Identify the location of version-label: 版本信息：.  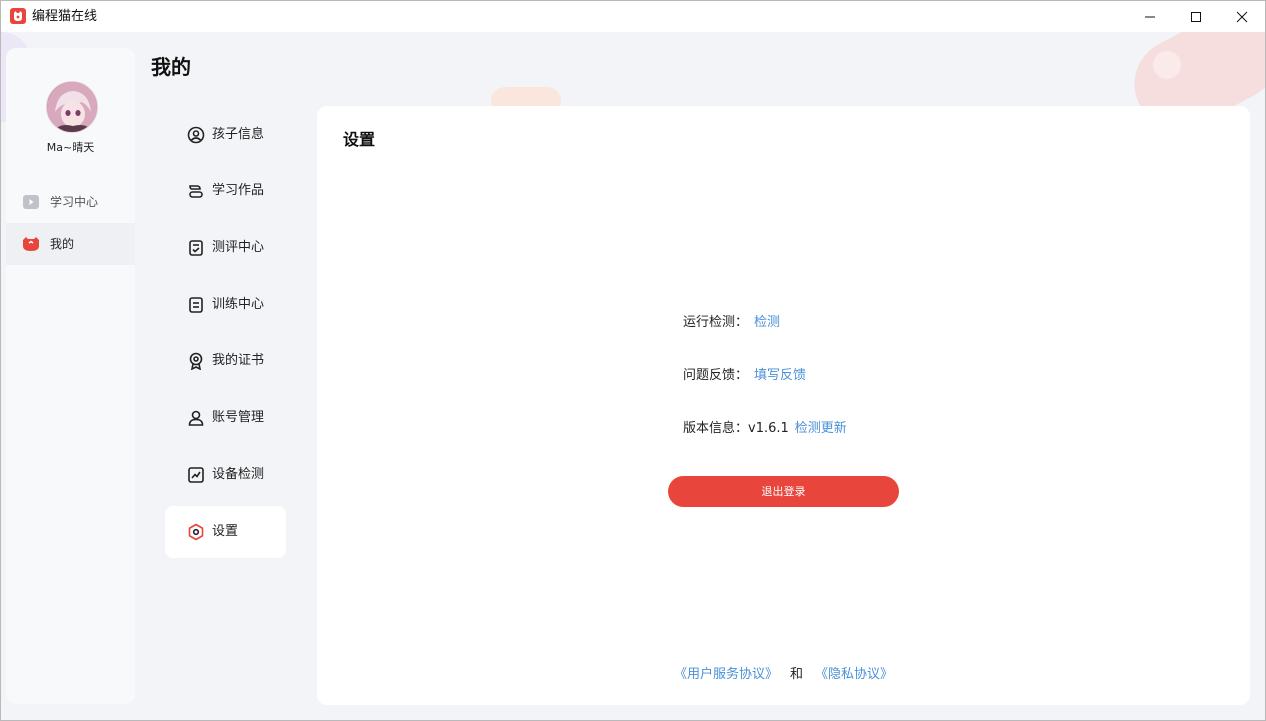
(716, 428).